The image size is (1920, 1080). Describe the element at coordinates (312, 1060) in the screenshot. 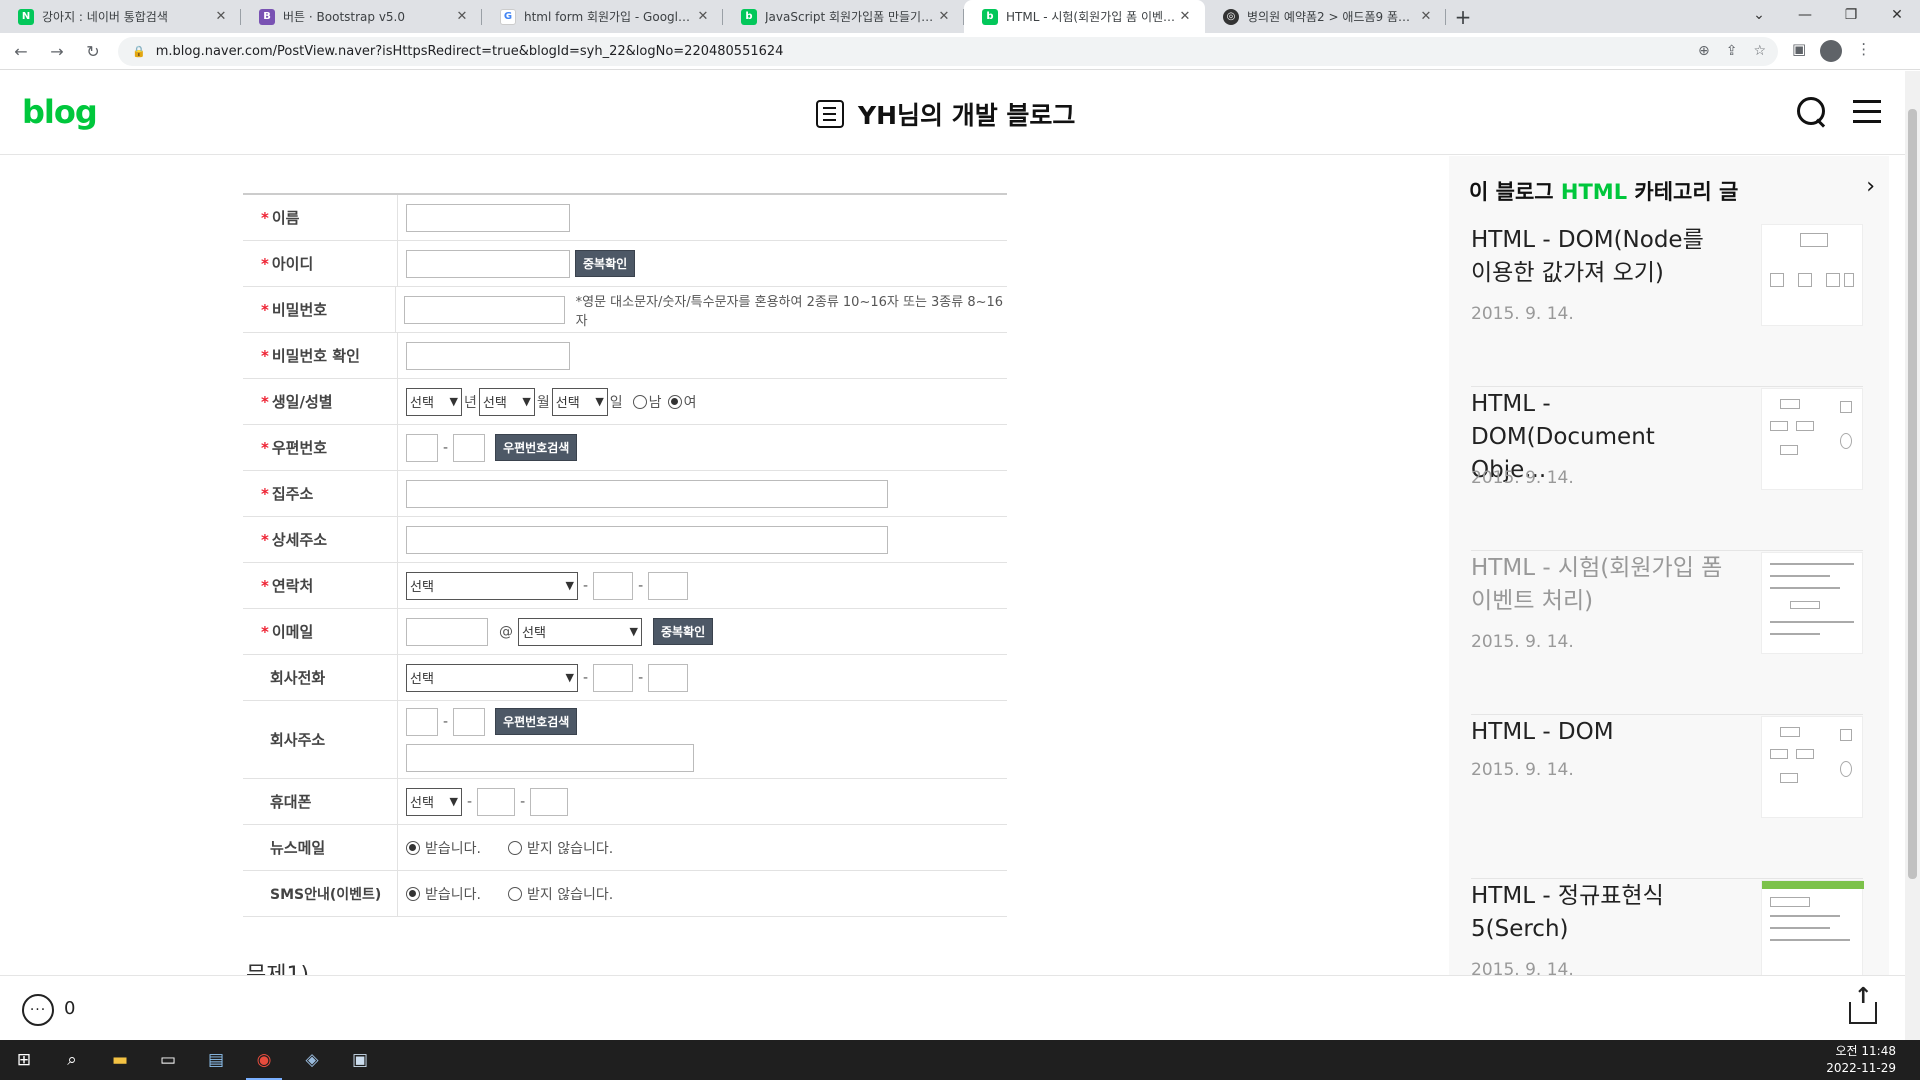

I see `app-icon: ◈` at that location.